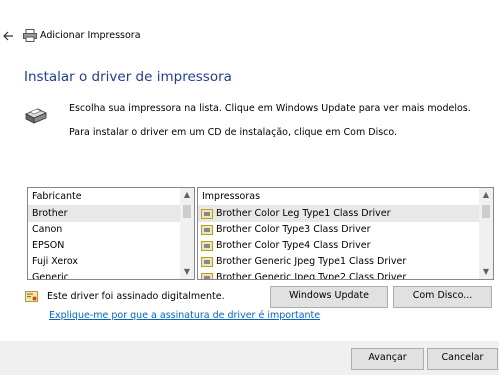  I want to click on page-title: Instalar o driver de impressora, so click(128, 77).